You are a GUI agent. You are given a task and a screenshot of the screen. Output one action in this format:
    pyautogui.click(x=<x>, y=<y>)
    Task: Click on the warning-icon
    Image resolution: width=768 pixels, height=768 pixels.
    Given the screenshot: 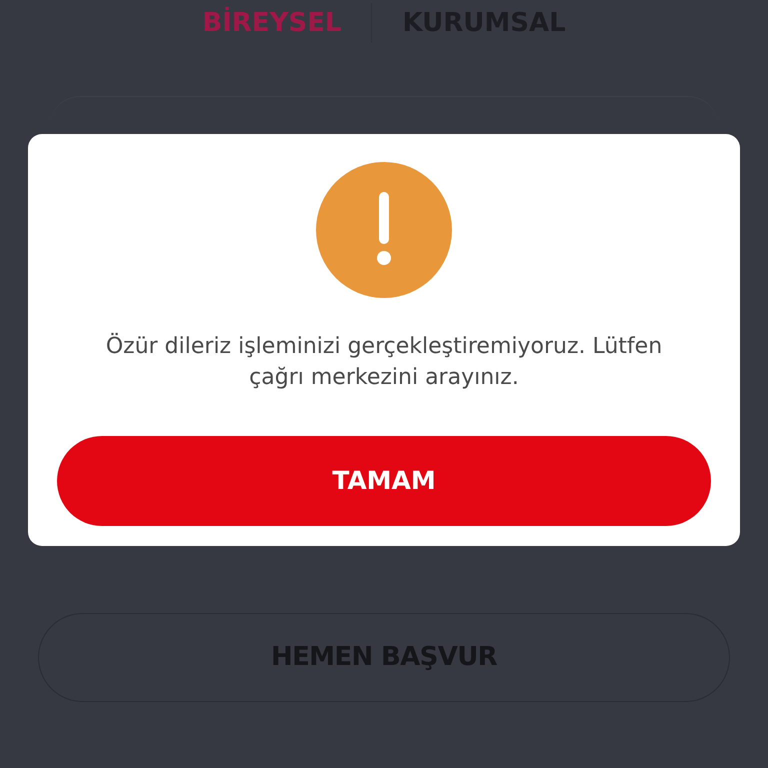 What is the action you would take?
    pyautogui.click(x=384, y=230)
    